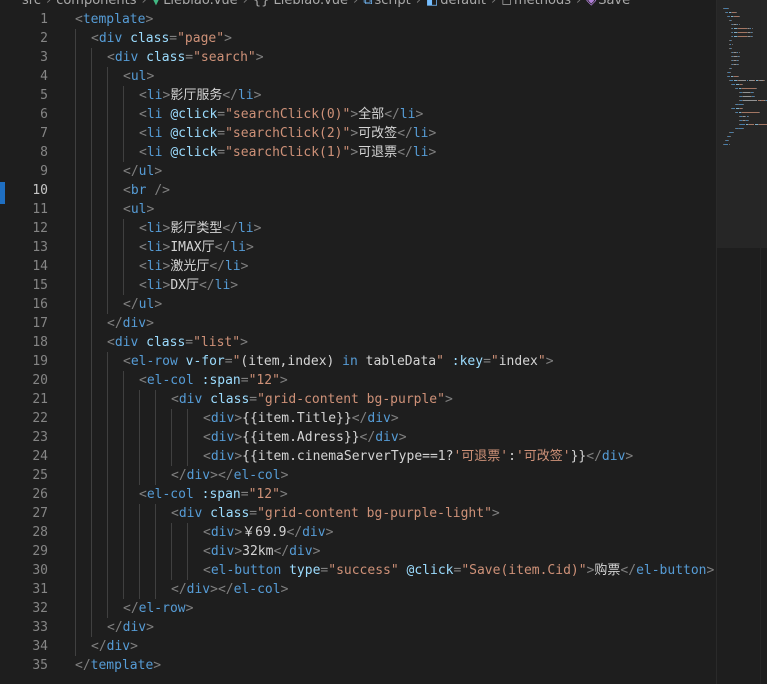 The image size is (767, 684). Describe the element at coordinates (358, 247) in the screenshot. I see `code-line: 13 <li>IMAX厅</li>` at that location.